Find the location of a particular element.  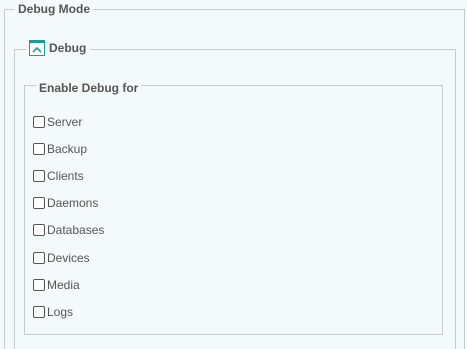

checkbox-label: Media is located at coordinates (63, 284).